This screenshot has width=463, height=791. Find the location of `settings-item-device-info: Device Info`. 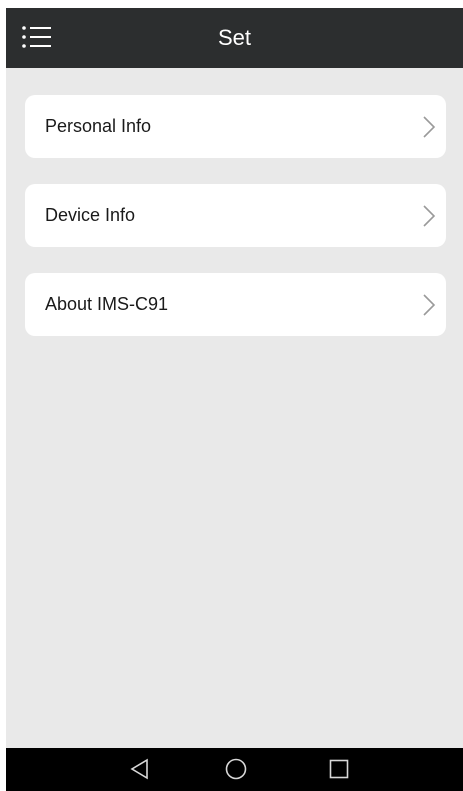

settings-item-device-info: Device Info is located at coordinates (235, 215).